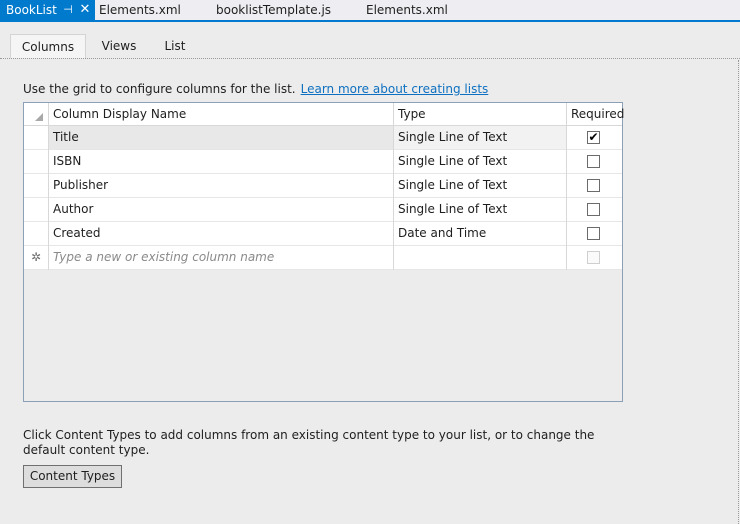  What do you see at coordinates (395, 89) in the screenshot?
I see `learn-more-link: Learn more about creating lists` at bounding box center [395, 89].